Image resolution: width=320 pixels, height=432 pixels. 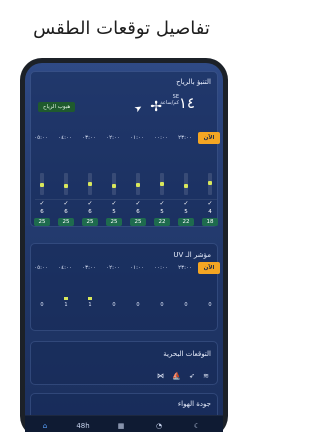 I want to click on surfer-icon: ➶, so click(x=192, y=376).